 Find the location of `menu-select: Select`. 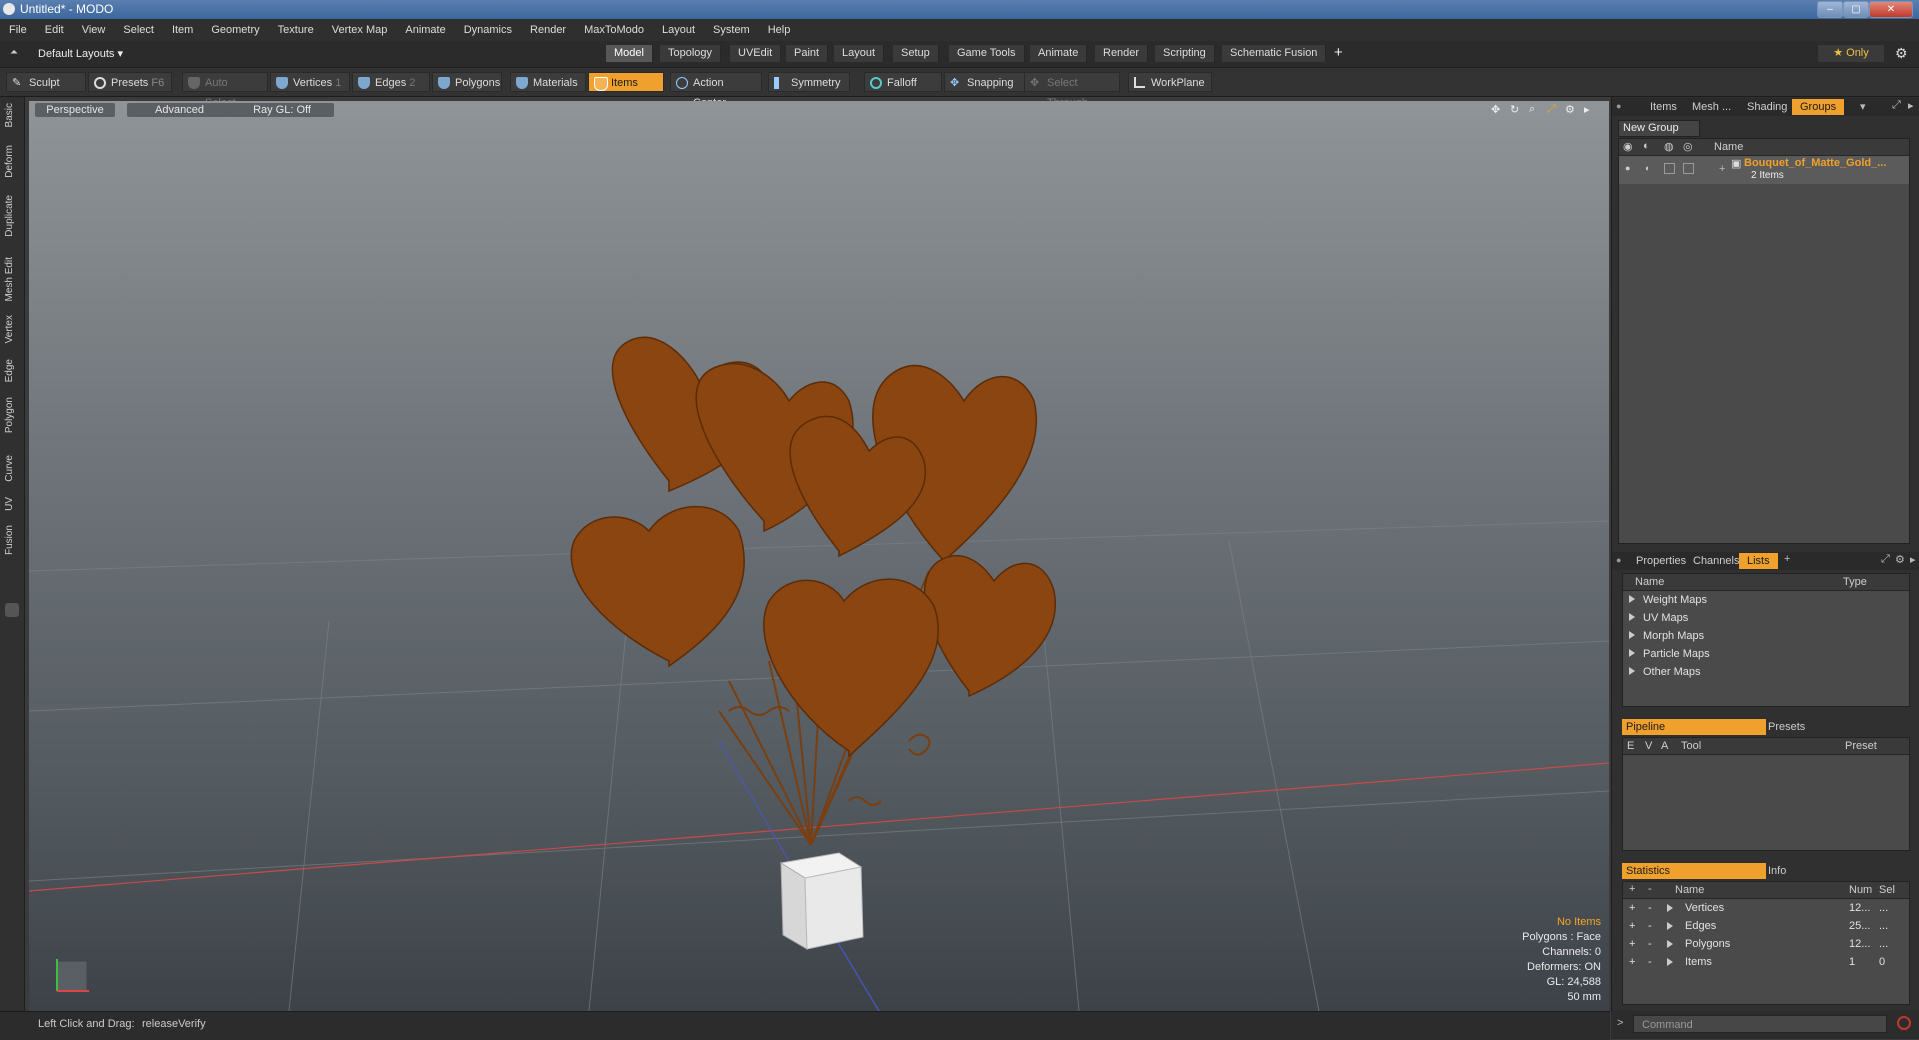

menu-select: Select is located at coordinates (138, 30).